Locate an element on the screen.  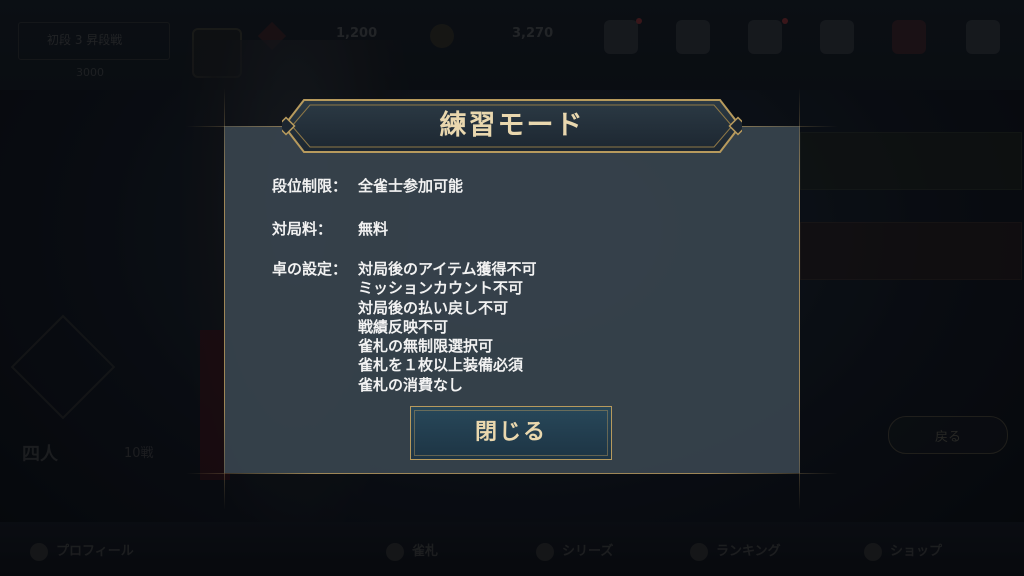
close-button: 閉じる is located at coordinates (511, 433).